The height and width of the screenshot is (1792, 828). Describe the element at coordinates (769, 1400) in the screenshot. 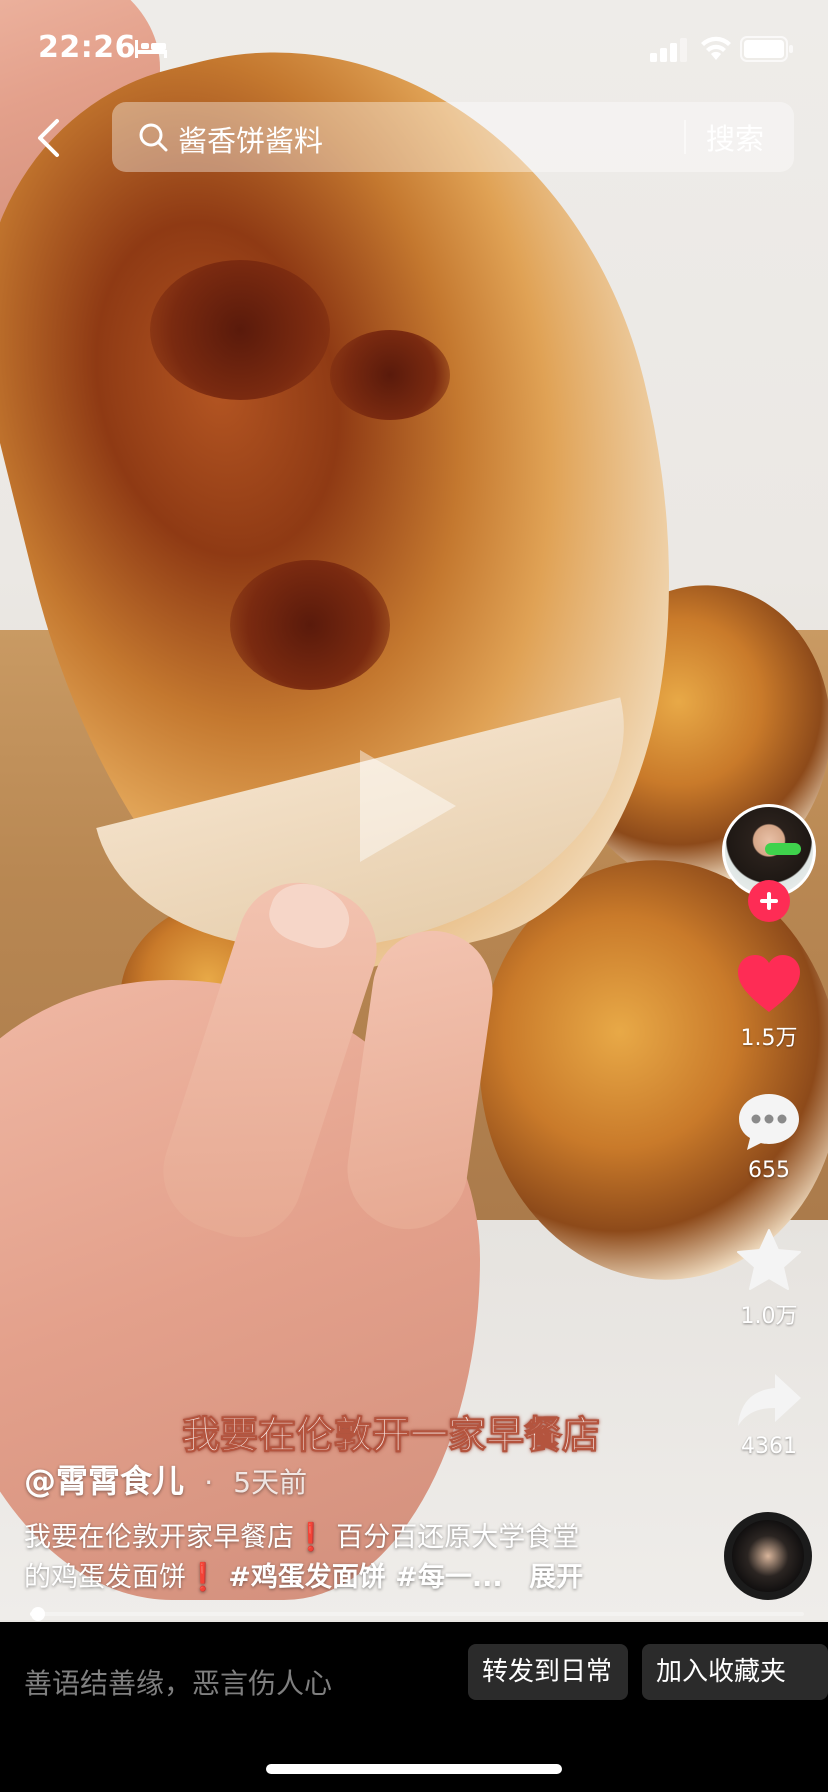

I see `share-arrow-icon` at that location.